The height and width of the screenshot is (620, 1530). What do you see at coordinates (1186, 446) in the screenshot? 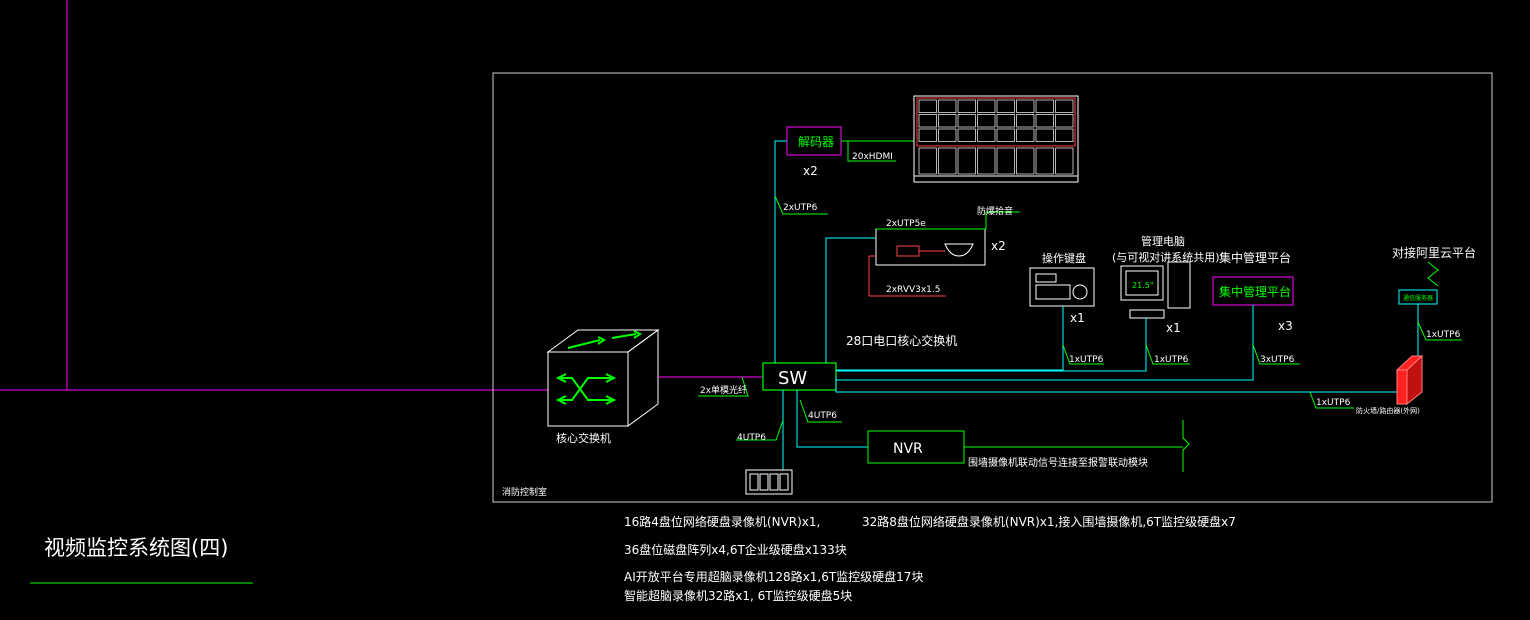
I see `nvr-break-mark` at bounding box center [1186, 446].